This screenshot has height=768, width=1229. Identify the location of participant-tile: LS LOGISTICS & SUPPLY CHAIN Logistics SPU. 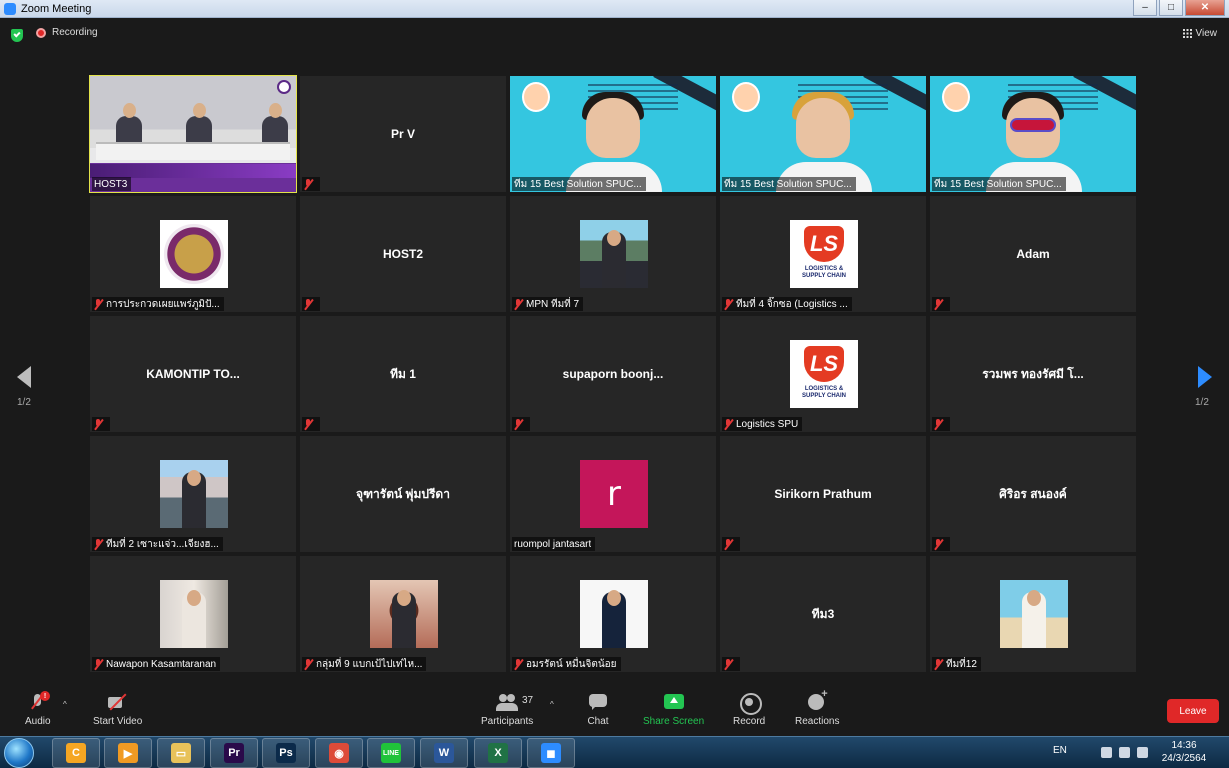
(823, 374).